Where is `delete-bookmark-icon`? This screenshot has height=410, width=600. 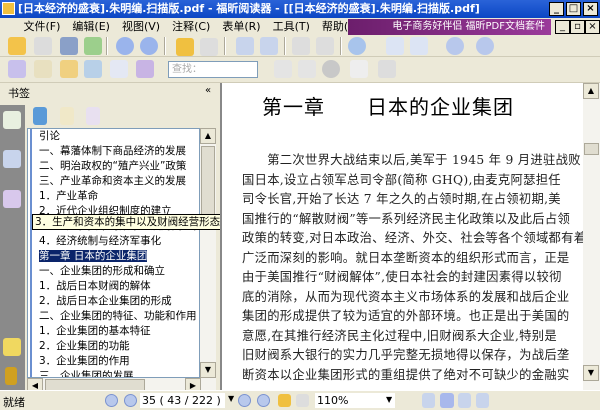 delete-bookmark-icon is located at coordinates (40, 116).